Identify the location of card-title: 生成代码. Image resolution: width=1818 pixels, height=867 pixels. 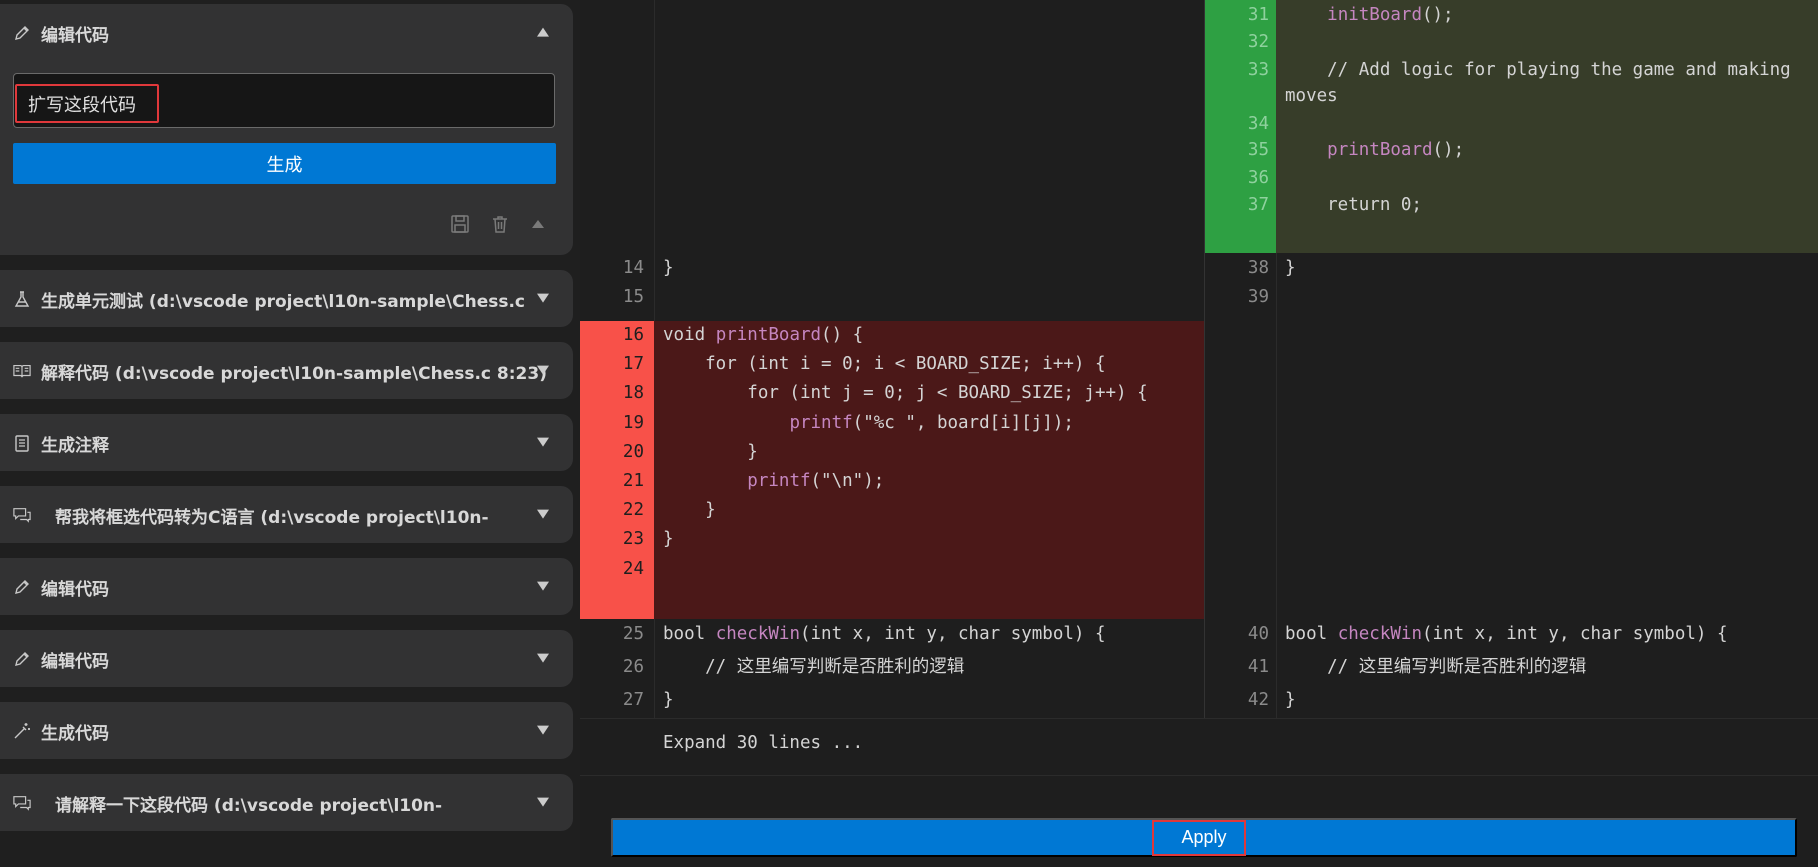
(75, 733).